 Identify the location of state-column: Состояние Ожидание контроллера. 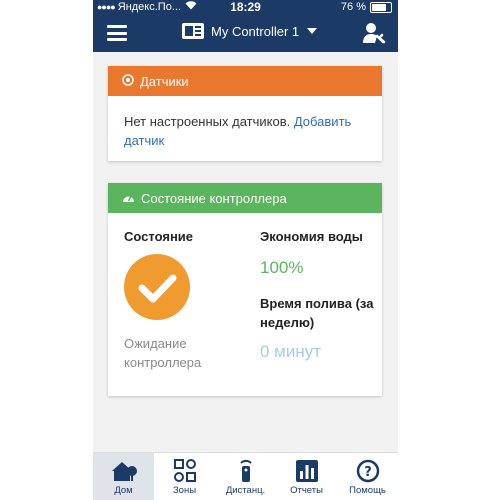
(179, 300).